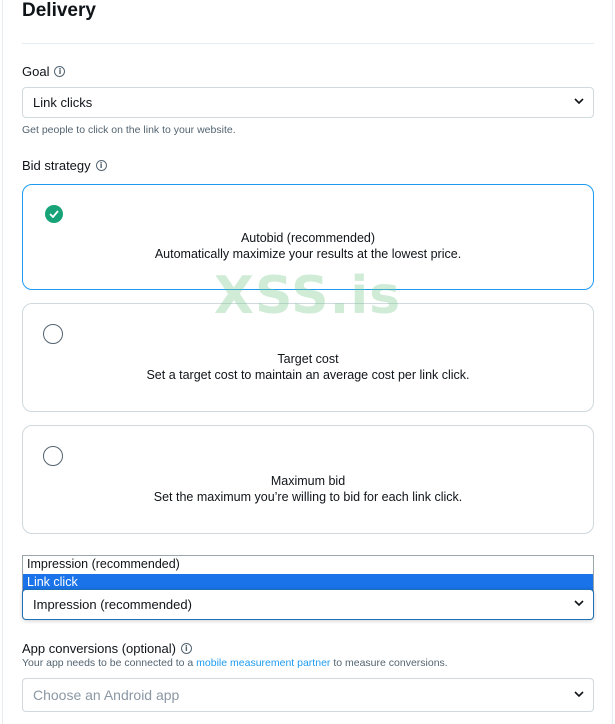 This screenshot has height=724, width=615. Describe the element at coordinates (63, 102) in the screenshot. I see `goal-select-value: Link clicks` at that location.